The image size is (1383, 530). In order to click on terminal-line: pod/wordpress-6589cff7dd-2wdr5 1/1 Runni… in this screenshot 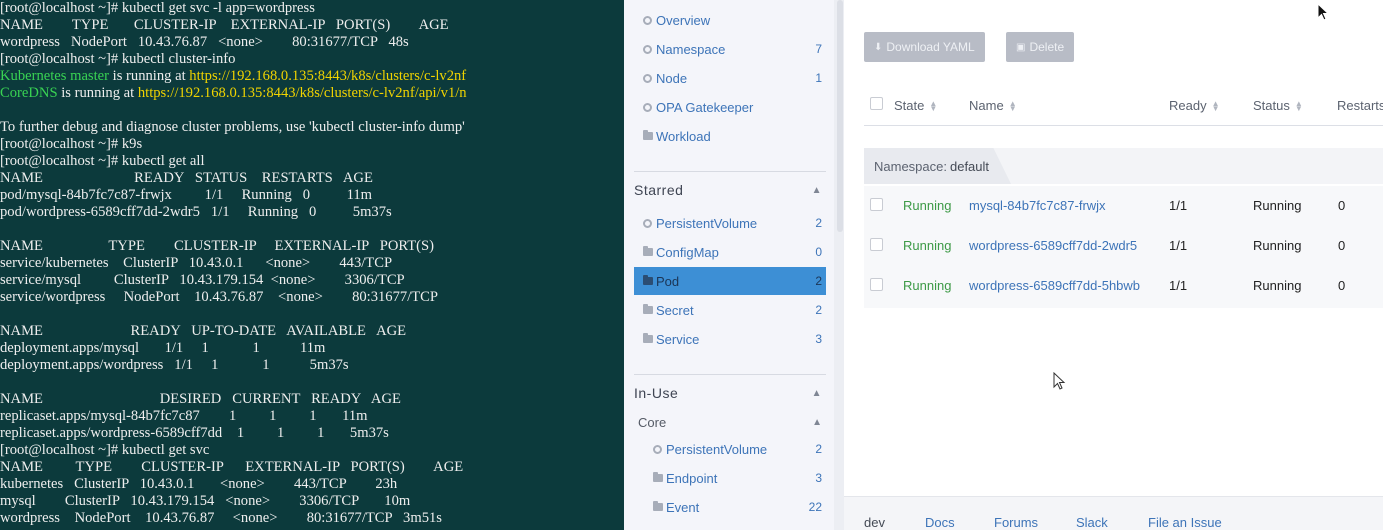, I will do `click(312, 212)`.